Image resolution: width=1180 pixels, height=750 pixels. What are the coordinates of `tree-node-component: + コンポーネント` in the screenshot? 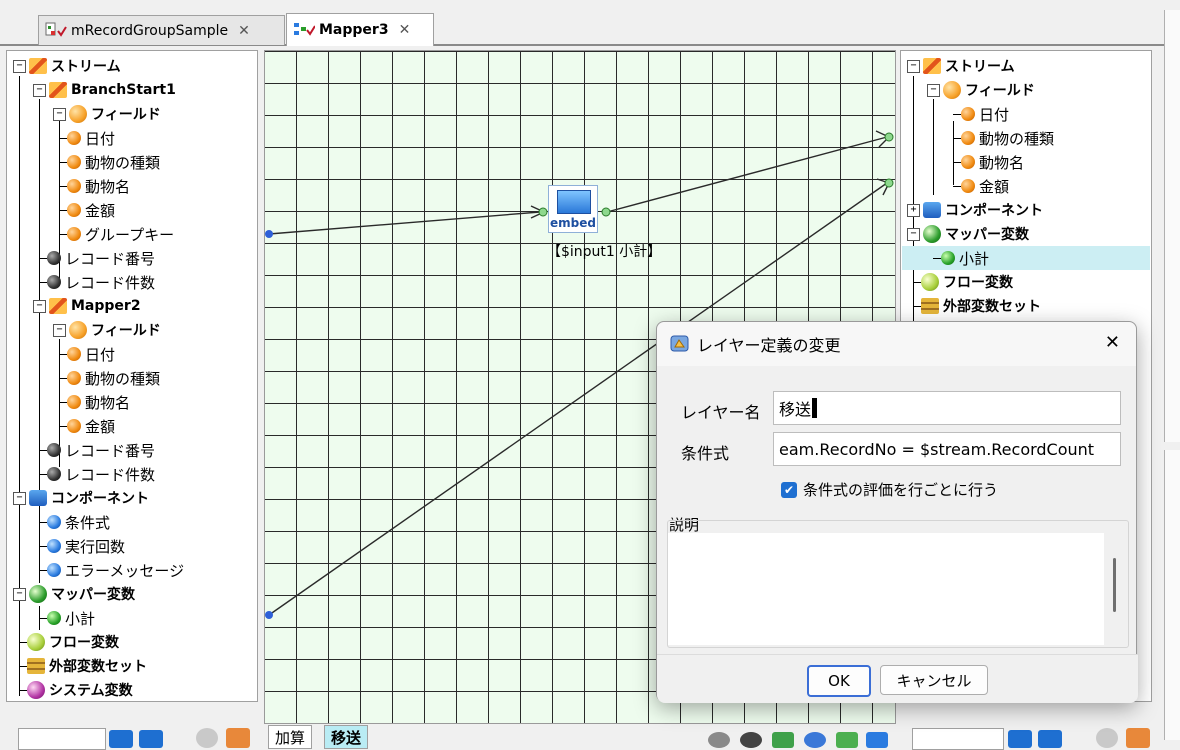 It's located at (975, 210).